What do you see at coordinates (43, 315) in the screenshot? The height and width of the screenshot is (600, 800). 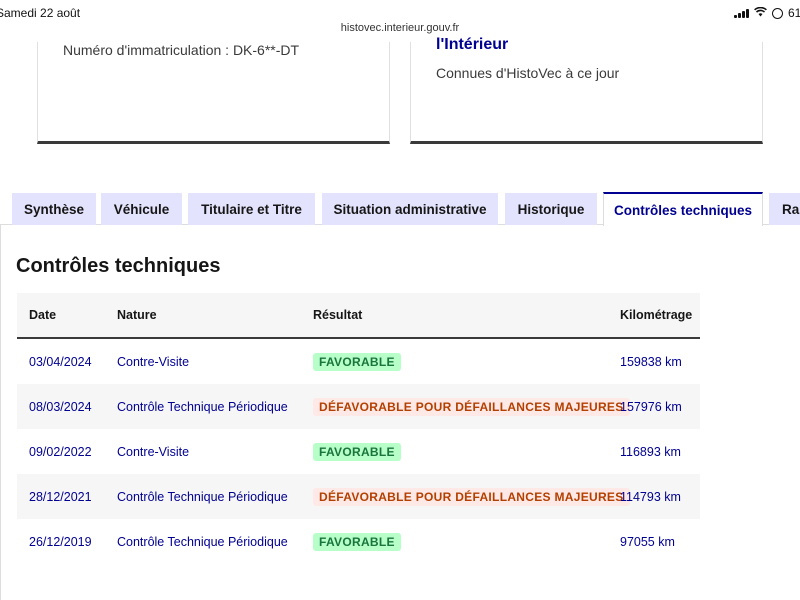 I see `header-date: Date` at bounding box center [43, 315].